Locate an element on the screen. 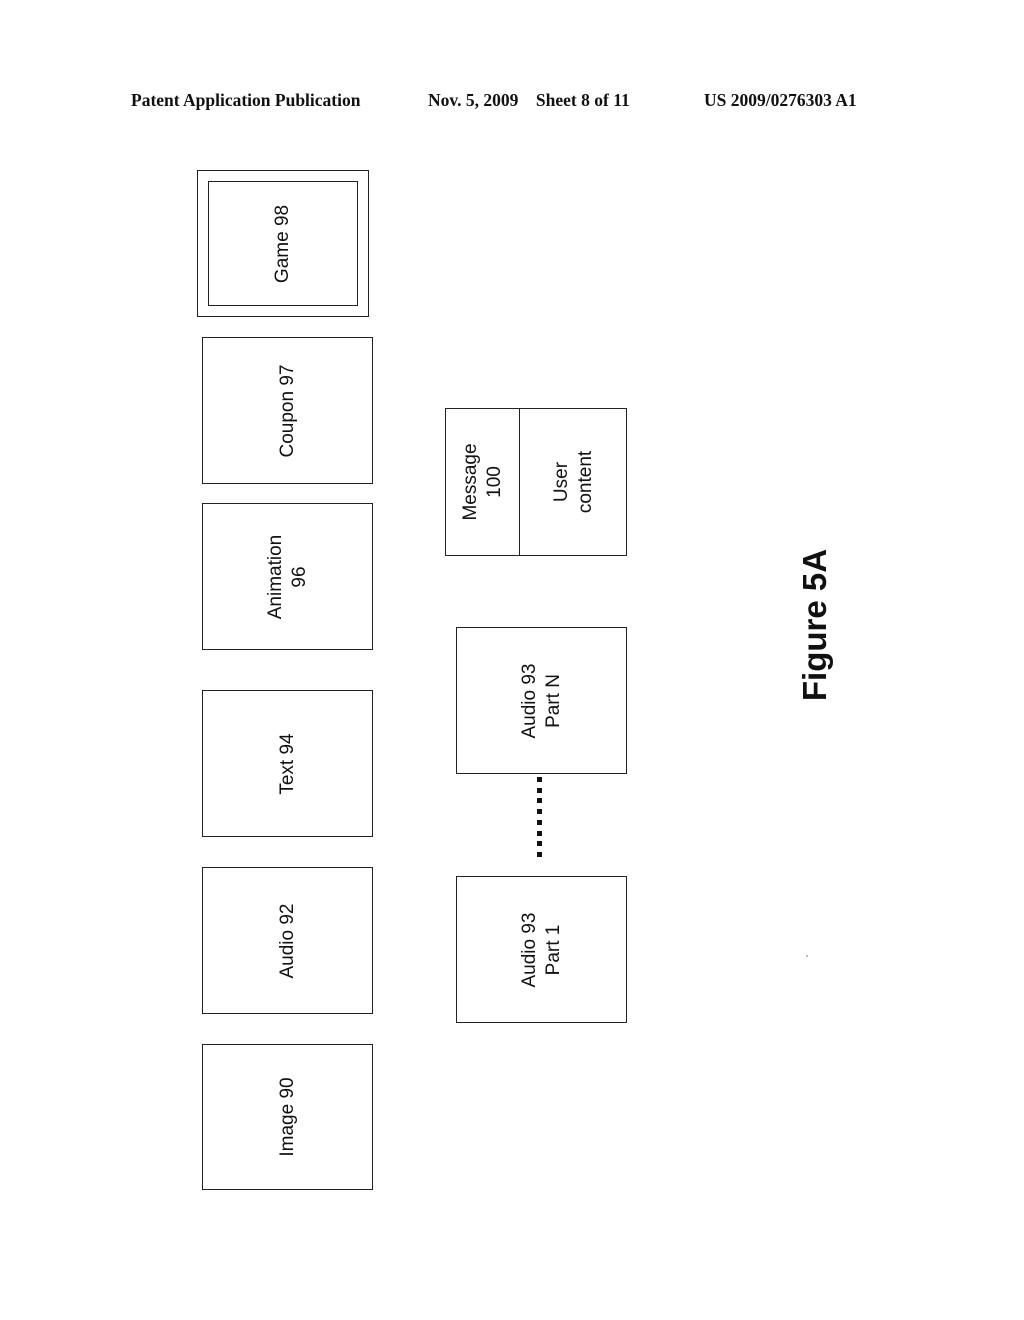 The height and width of the screenshot is (1320, 1024). message-divider is located at coordinates (519, 482).